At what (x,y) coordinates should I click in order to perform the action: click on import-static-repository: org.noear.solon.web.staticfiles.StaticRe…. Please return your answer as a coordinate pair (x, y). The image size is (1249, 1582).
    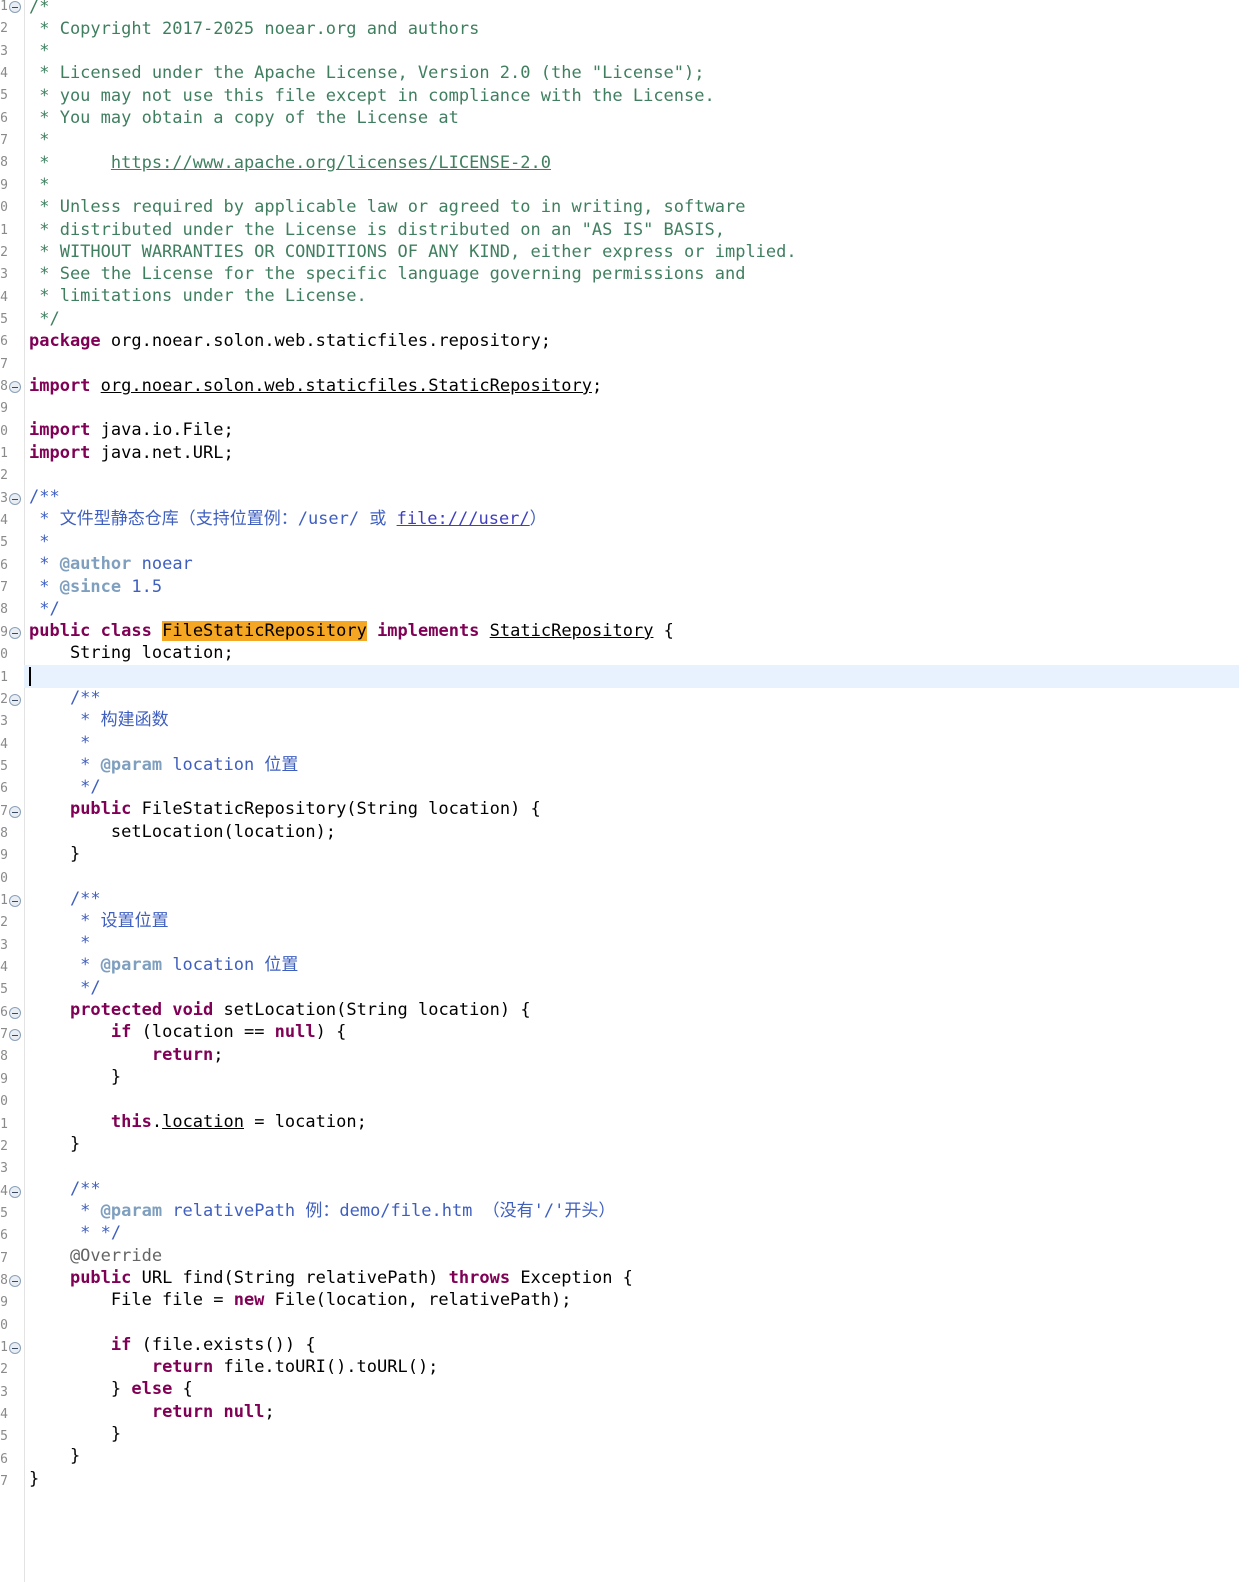
    Looking at the image, I should click on (346, 386).